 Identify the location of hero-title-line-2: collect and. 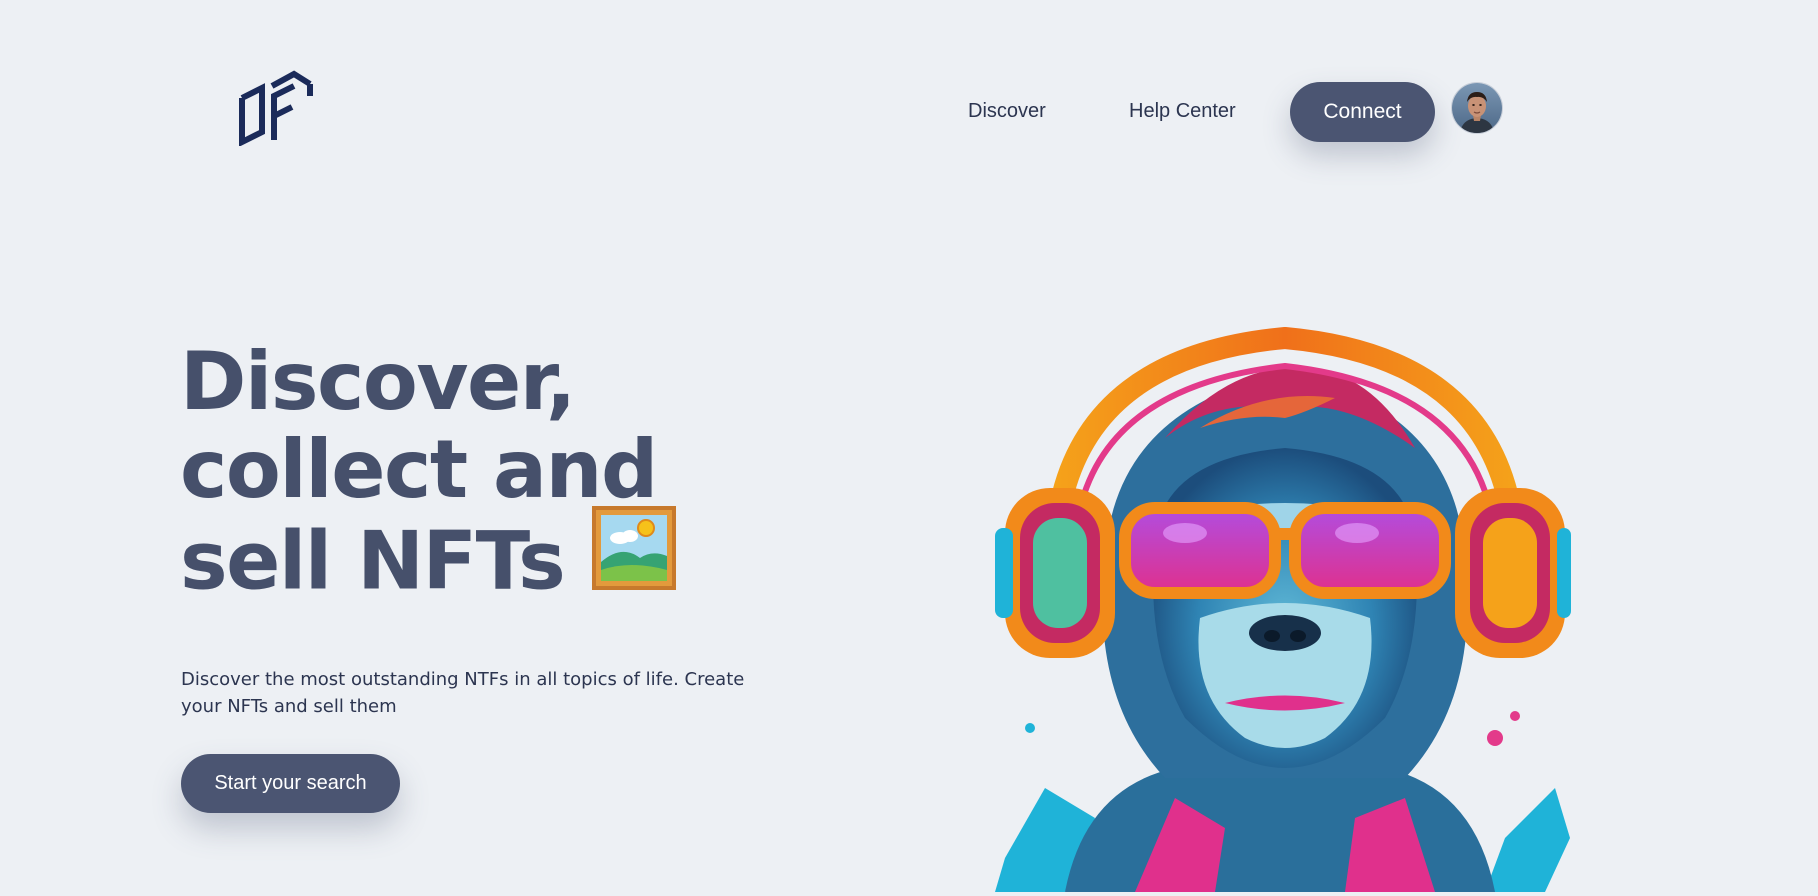
(419, 469).